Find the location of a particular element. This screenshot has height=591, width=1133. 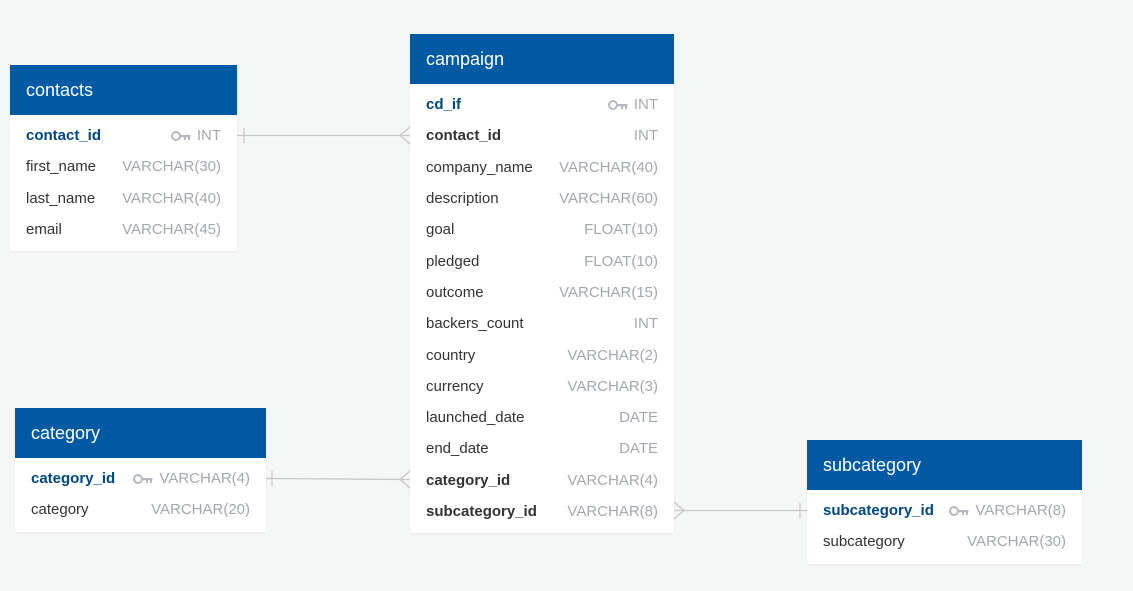

column-name: first_name is located at coordinates (61, 167).